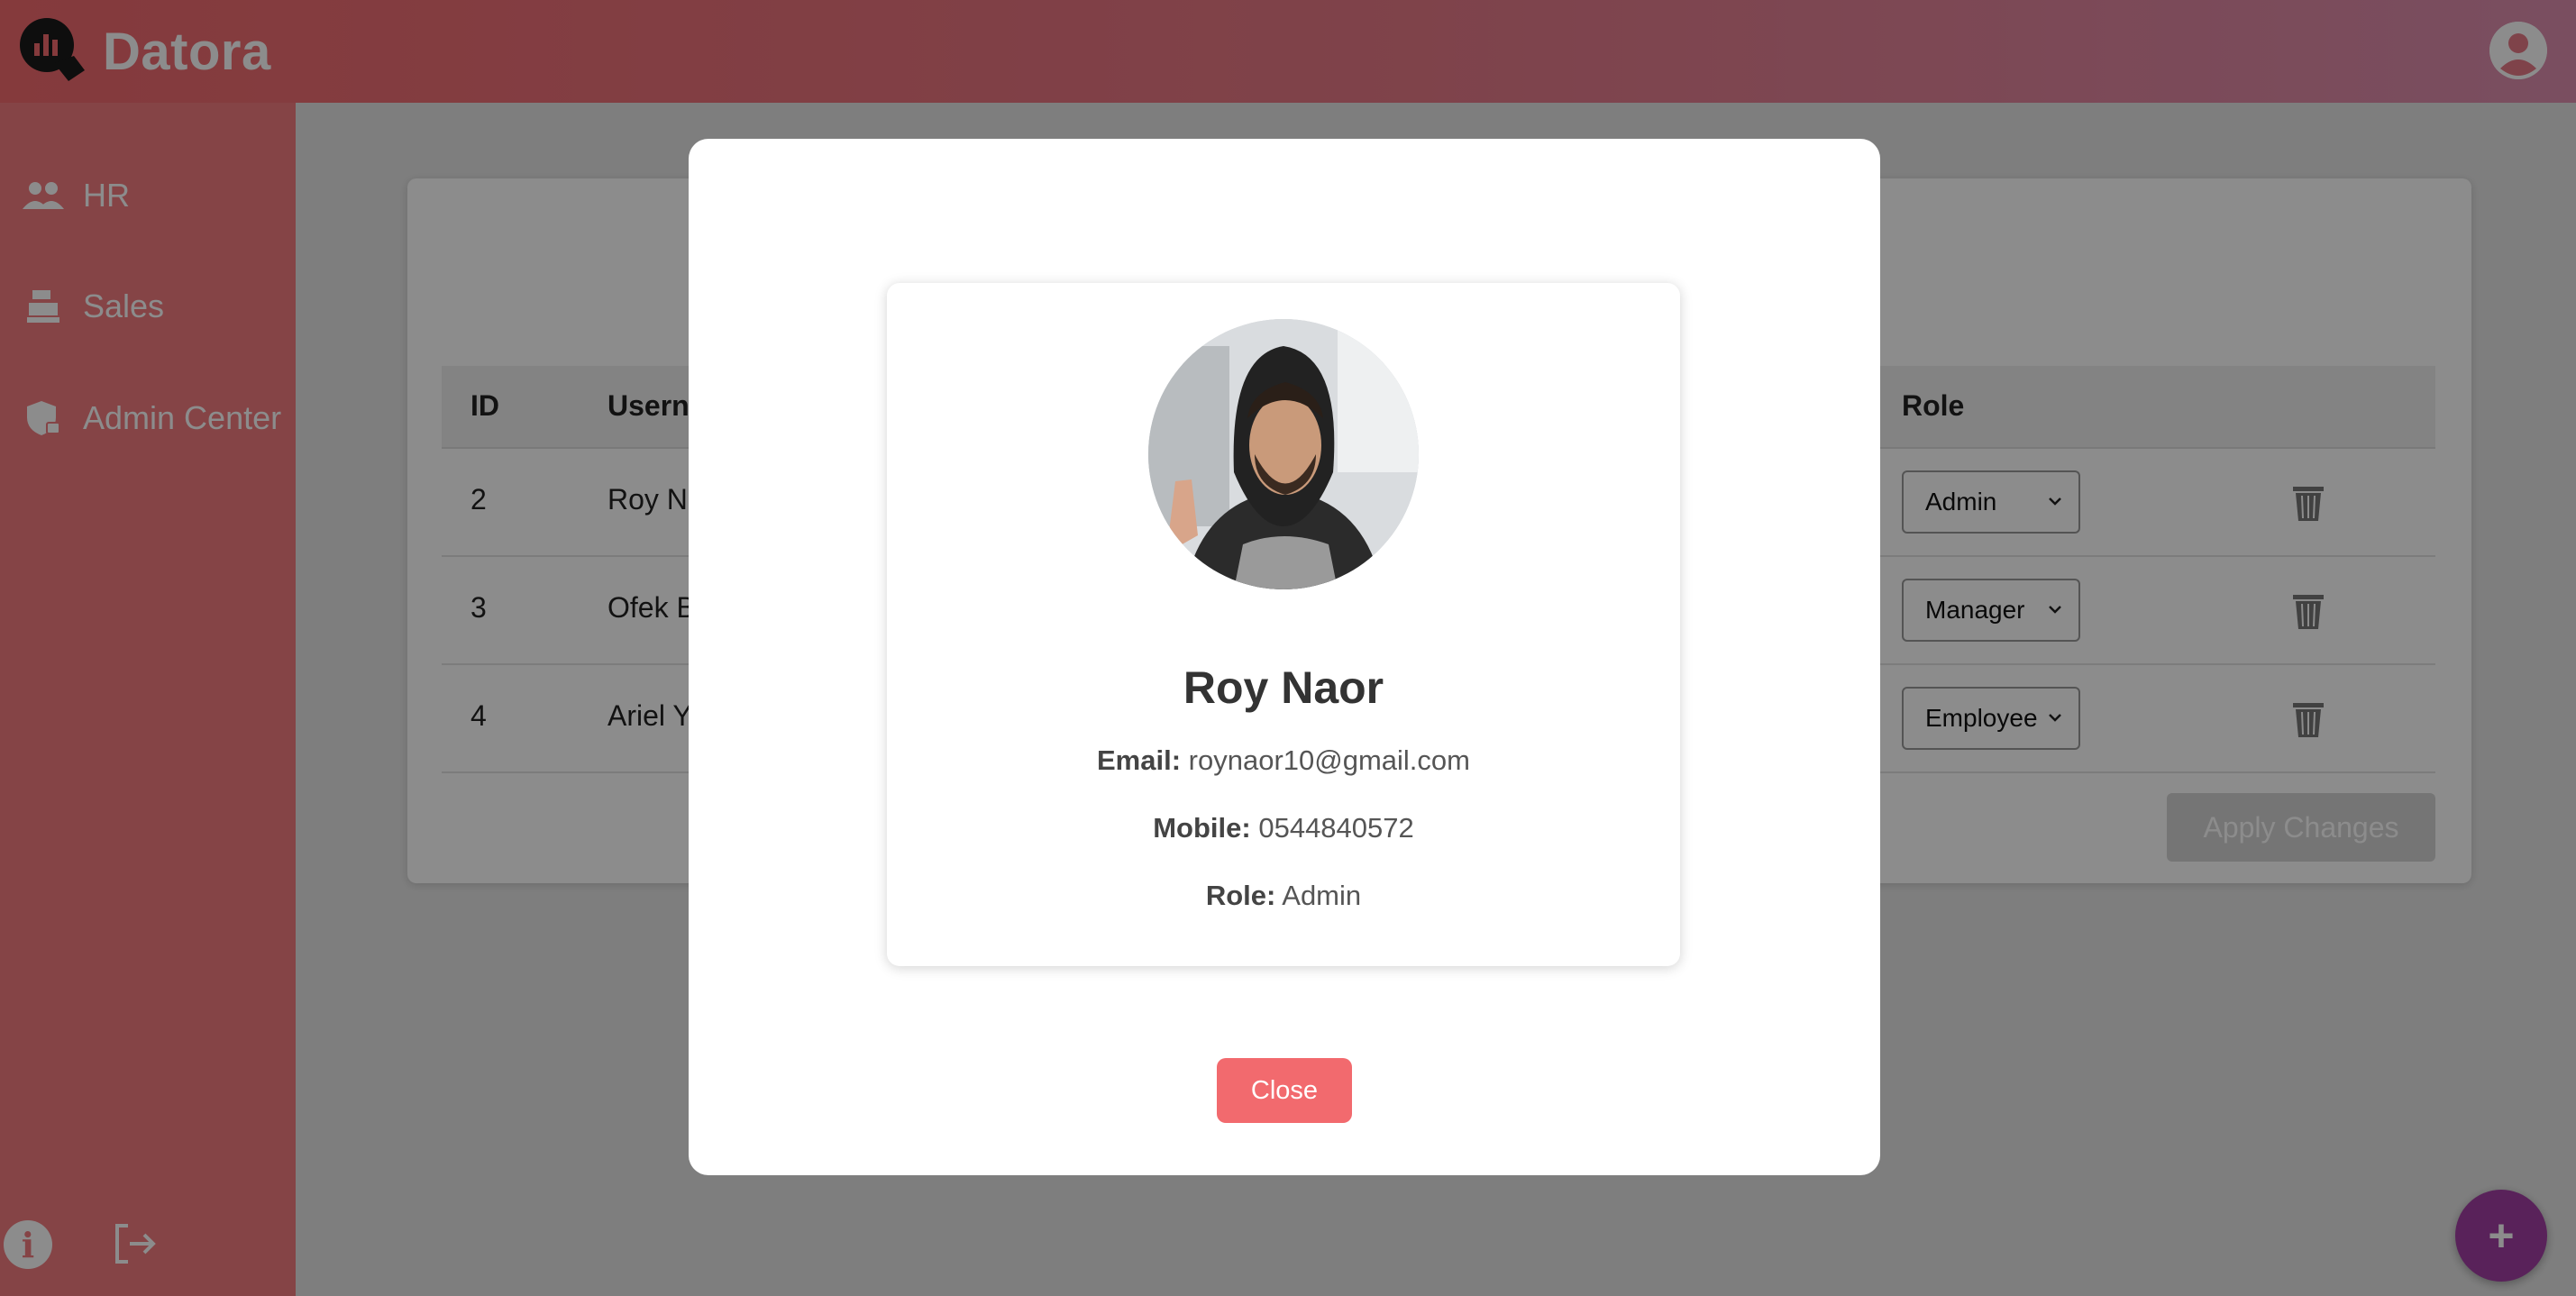  Describe the element at coordinates (1139, 760) in the screenshot. I see `email-label: Email:` at that location.